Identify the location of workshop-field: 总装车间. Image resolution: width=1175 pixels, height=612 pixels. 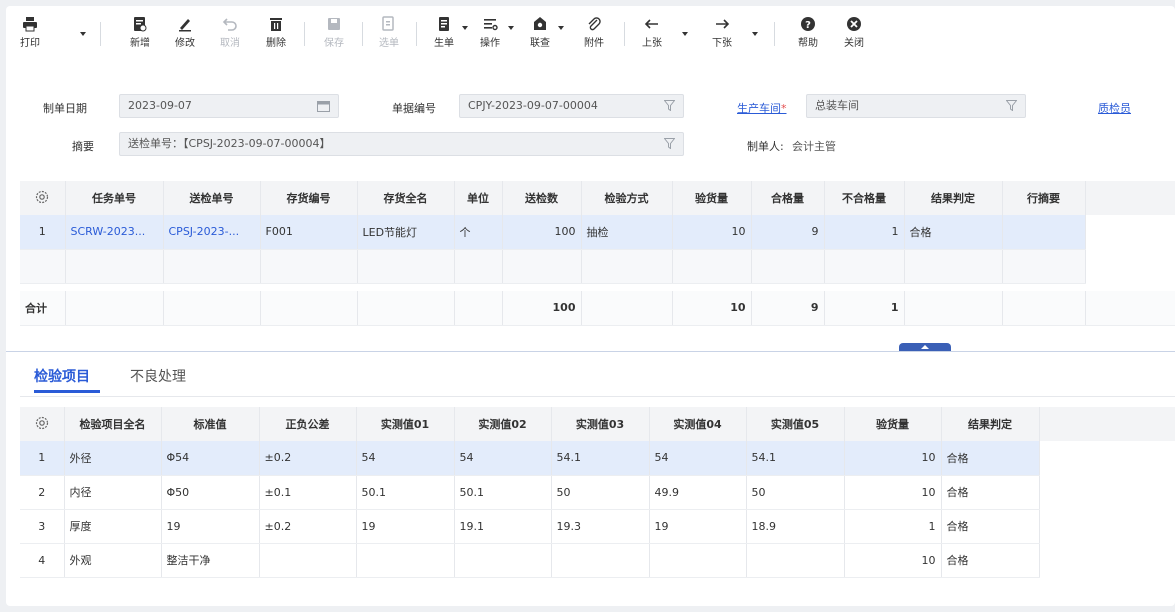
(916, 106).